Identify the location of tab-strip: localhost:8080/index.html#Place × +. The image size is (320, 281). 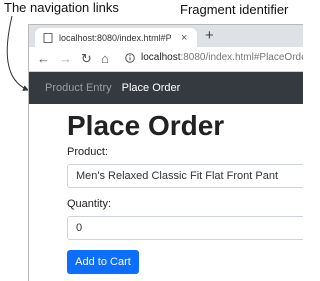
(166, 36).